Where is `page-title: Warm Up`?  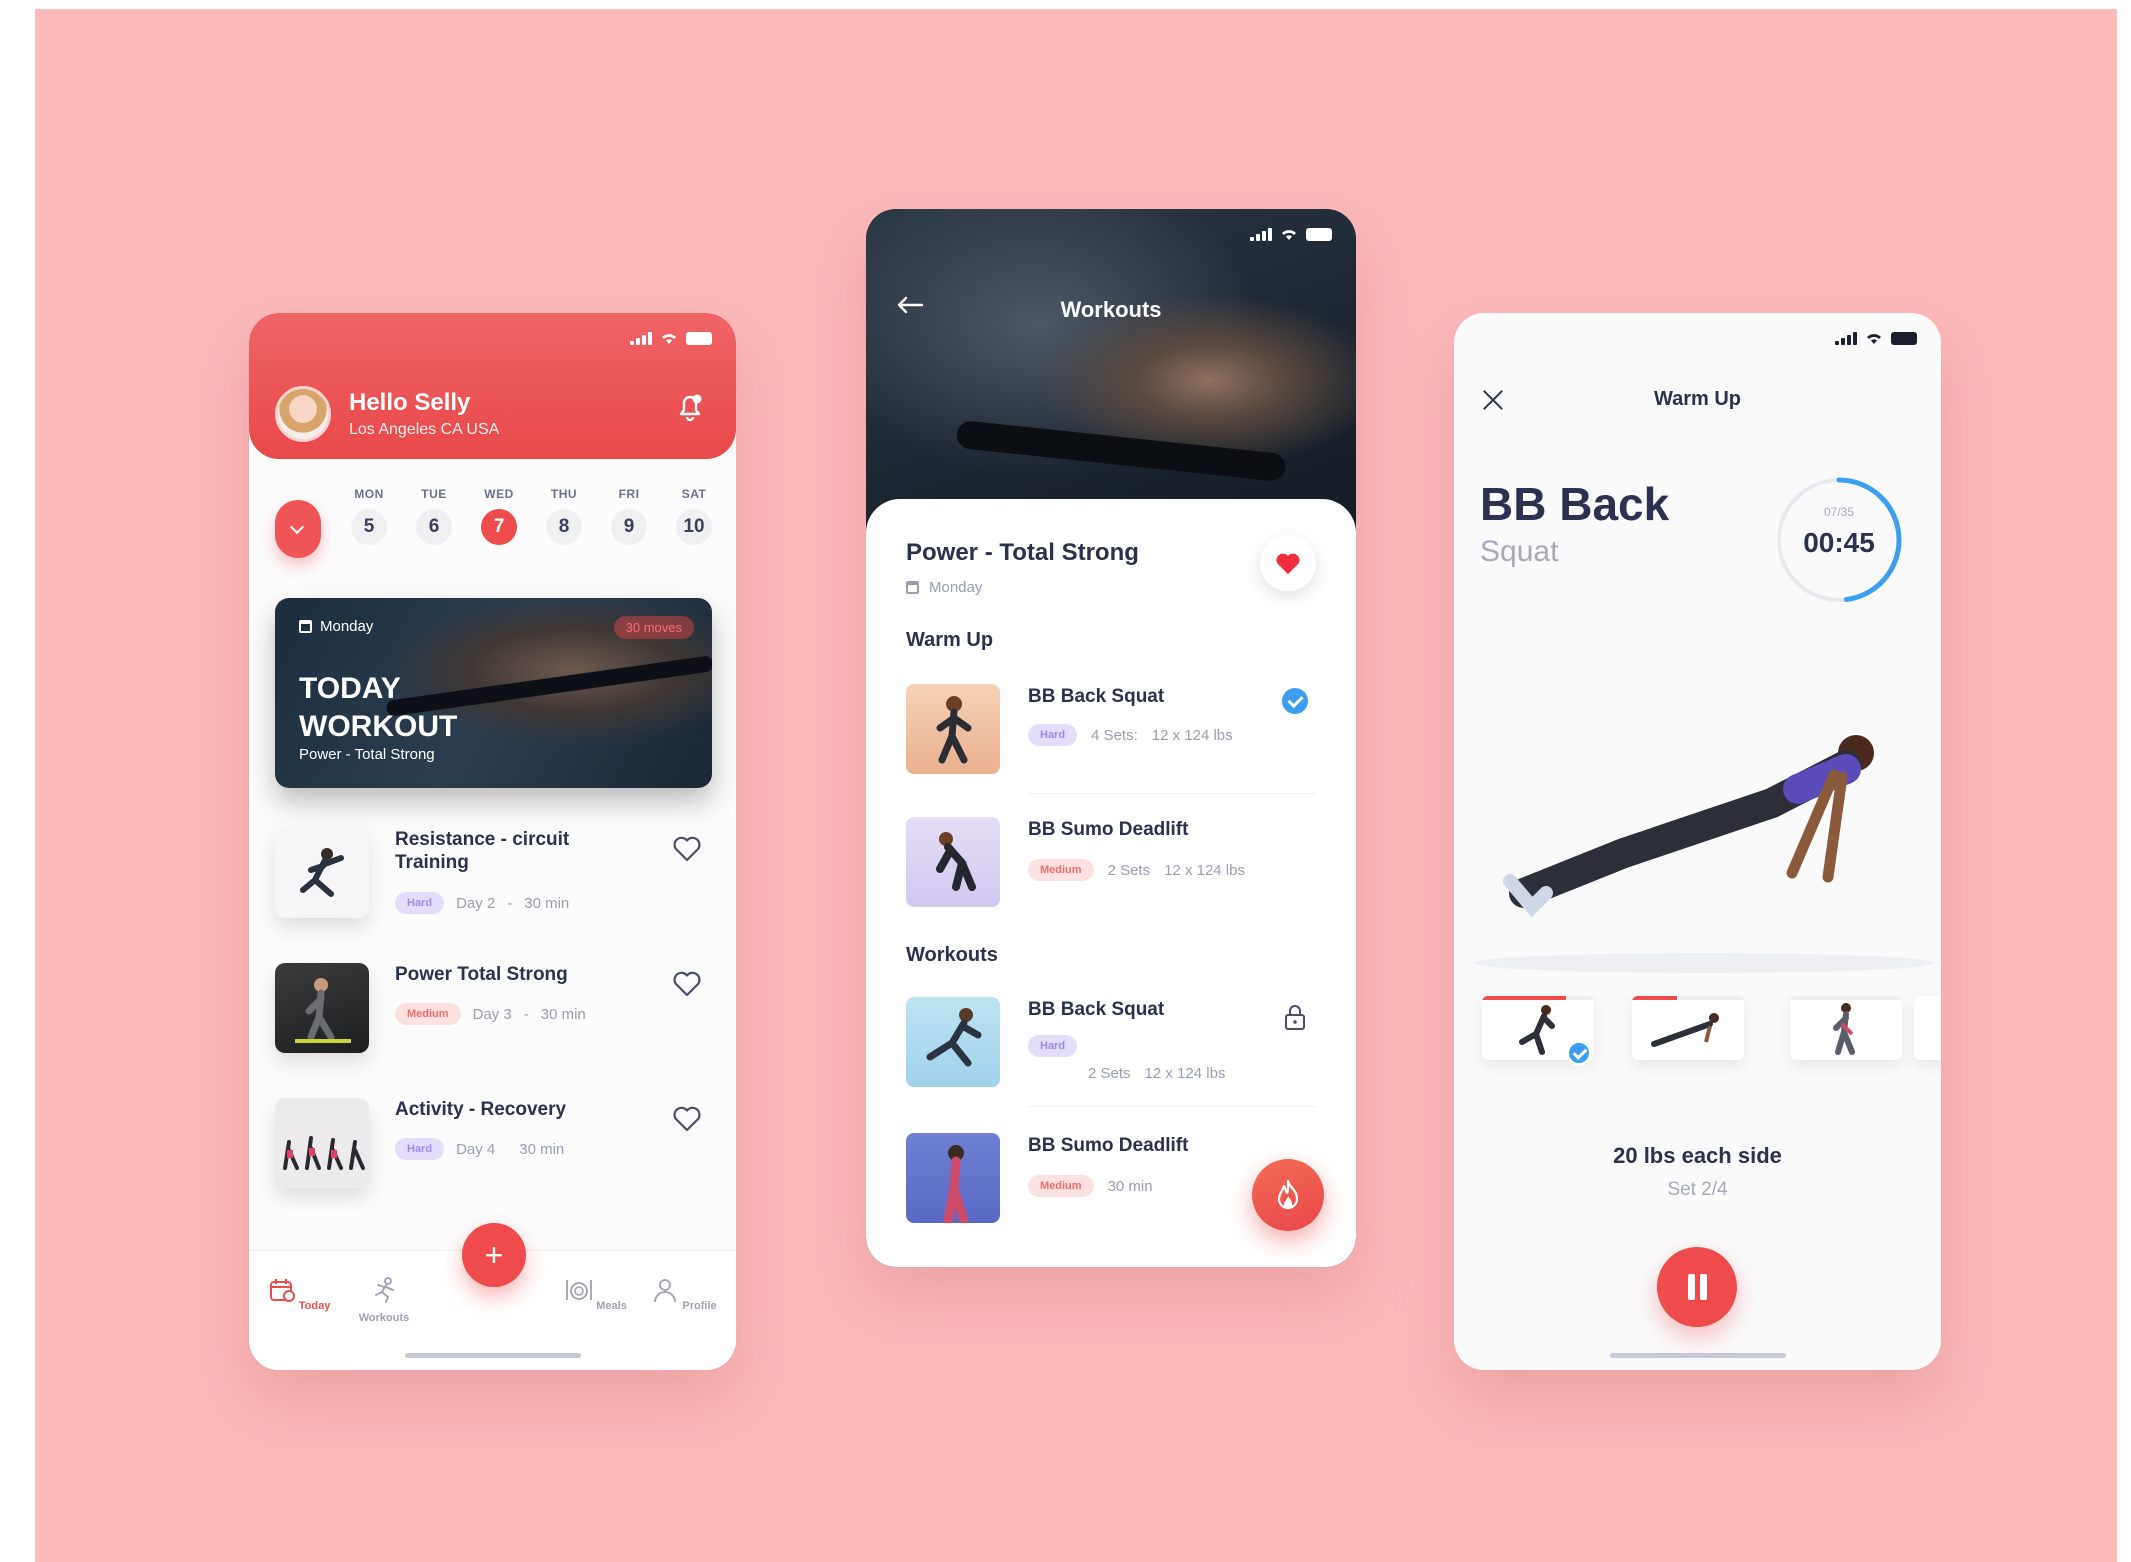 page-title: Warm Up is located at coordinates (1697, 399).